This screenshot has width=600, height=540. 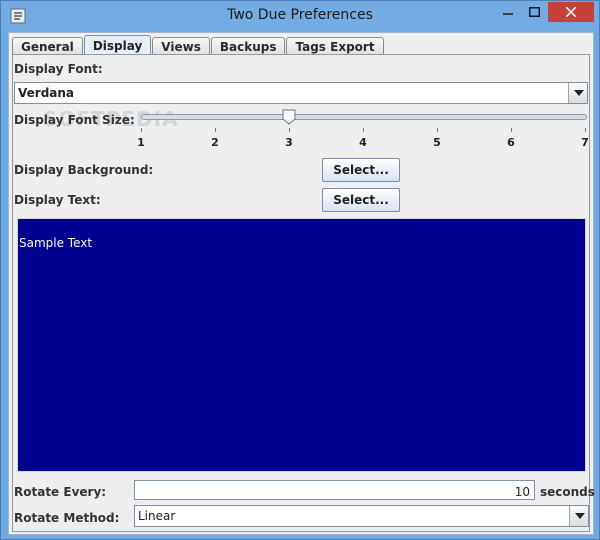 What do you see at coordinates (215, 142) in the screenshot?
I see `tick-label-2: 2` at bounding box center [215, 142].